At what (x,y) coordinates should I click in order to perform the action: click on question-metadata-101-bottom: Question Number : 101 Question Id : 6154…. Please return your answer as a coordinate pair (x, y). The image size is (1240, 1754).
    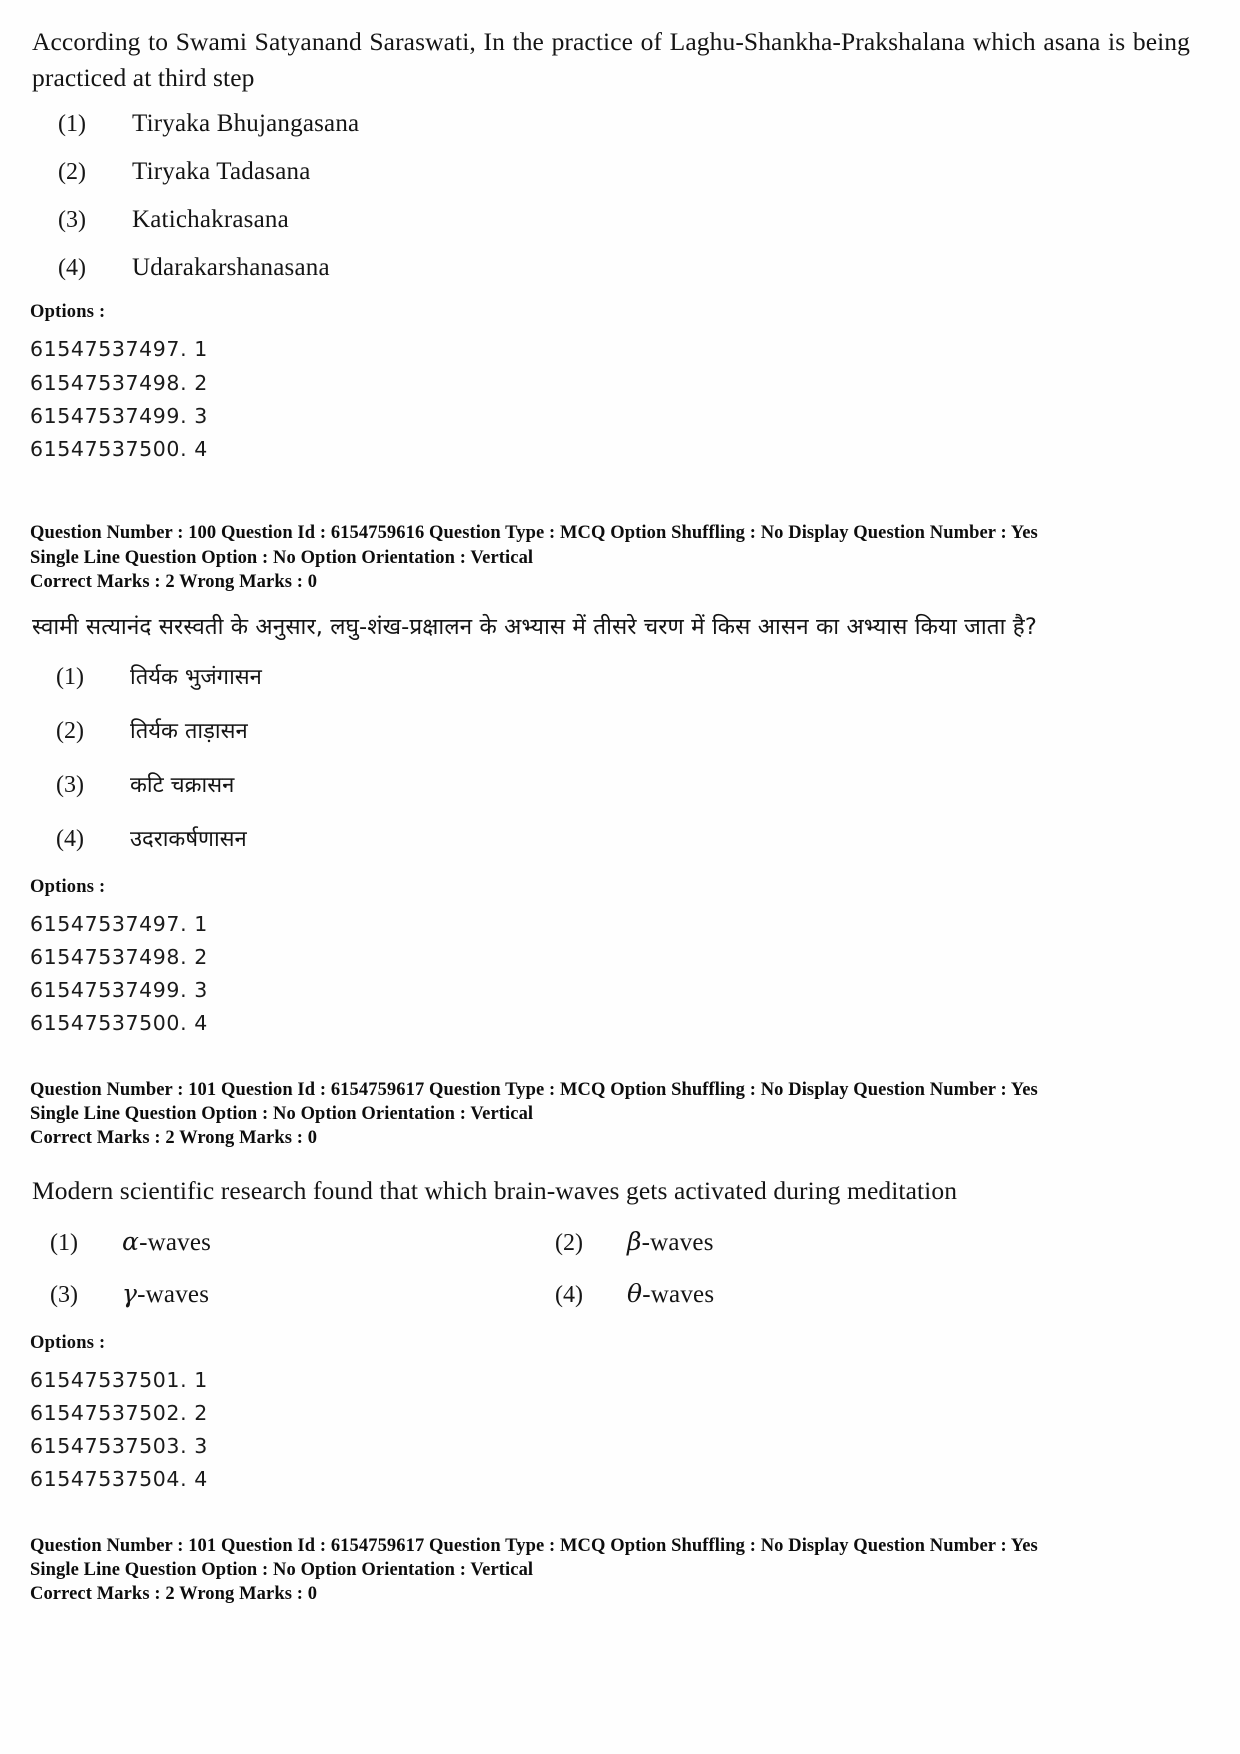
    Looking at the image, I should click on (615, 1571).